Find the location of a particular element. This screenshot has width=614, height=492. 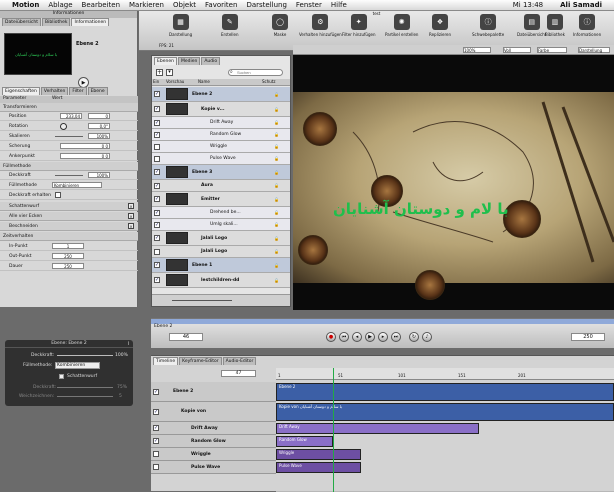

opacity-slider is located at coordinates (69, 175).